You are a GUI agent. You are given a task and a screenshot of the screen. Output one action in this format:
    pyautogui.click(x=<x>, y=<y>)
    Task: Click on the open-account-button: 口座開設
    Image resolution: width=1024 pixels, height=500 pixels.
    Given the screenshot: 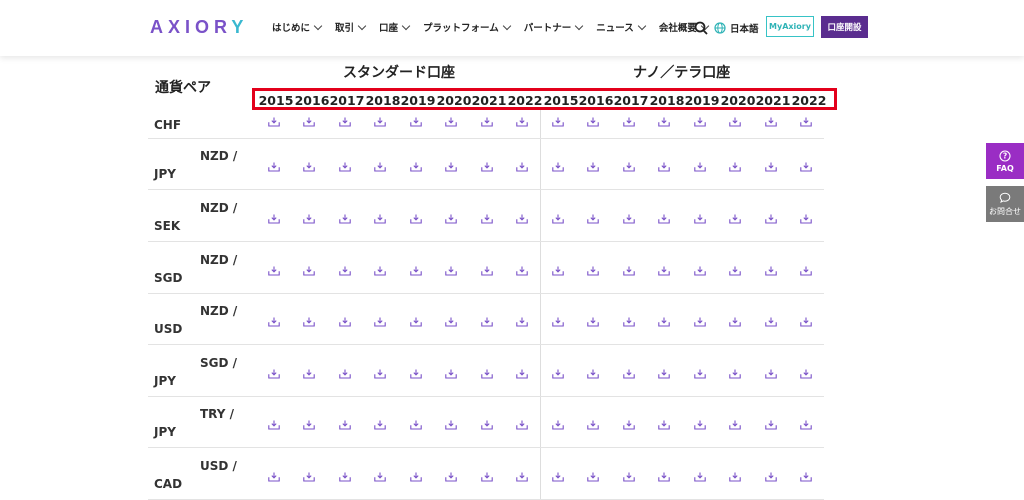 What is the action you would take?
    pyautogui.click(x=844, y=27)
    